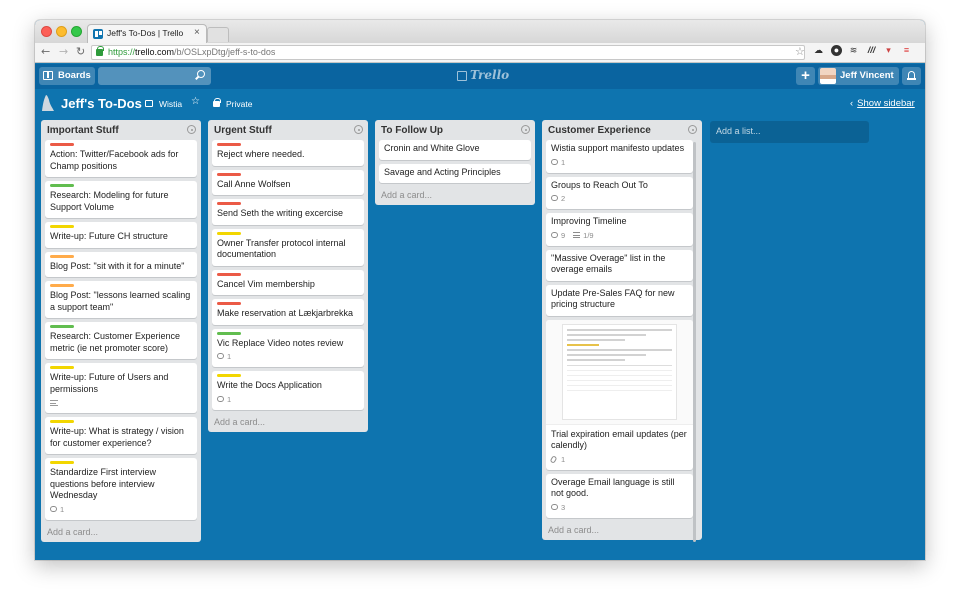 The image size is (960, 609). I want to click on email-screenshot-thumbnail, so click(619, 371).